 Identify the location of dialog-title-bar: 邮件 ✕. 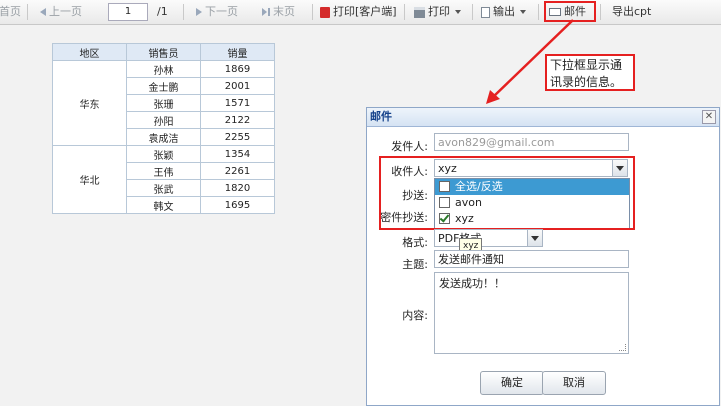
(543, 117).